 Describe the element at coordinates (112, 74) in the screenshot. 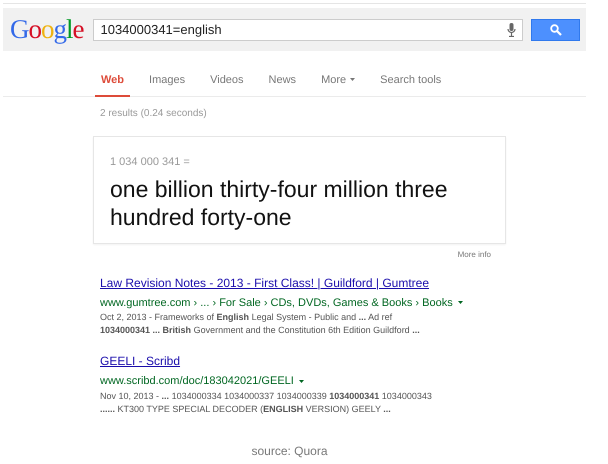

I see `nav-tab: Web` at that location.